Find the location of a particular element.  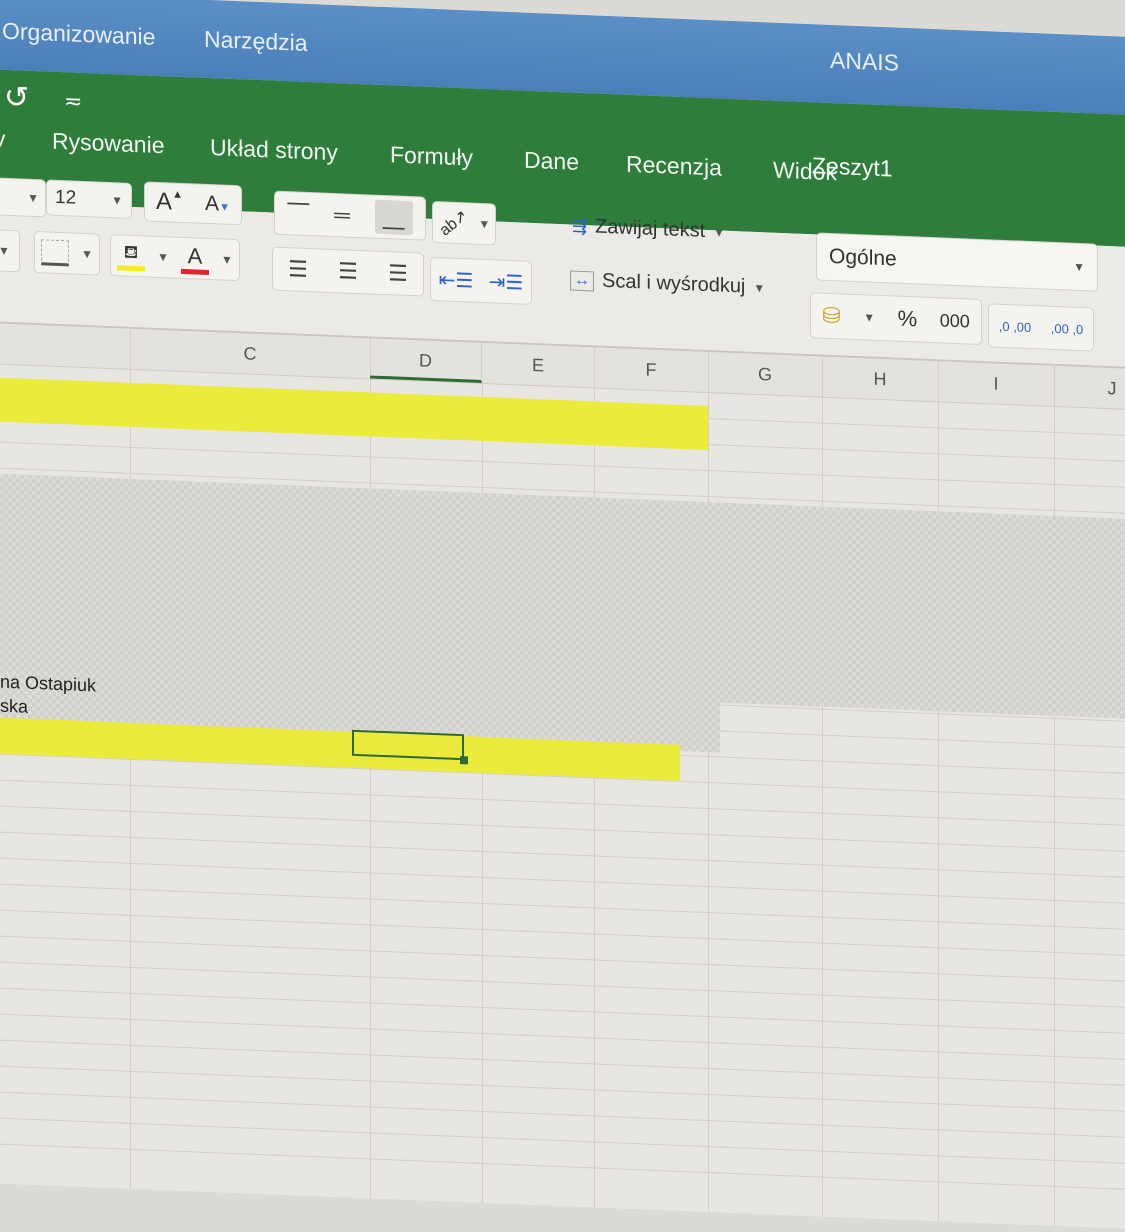

cell-name: ska is located at coordinates (14, 707).